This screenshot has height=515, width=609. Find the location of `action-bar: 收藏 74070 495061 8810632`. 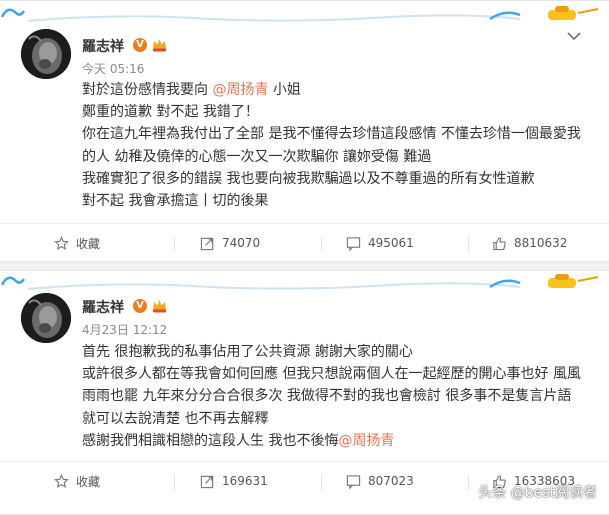

action-bar: 收藏 74070 495061 8810632 is located at coordinates (304, 242).